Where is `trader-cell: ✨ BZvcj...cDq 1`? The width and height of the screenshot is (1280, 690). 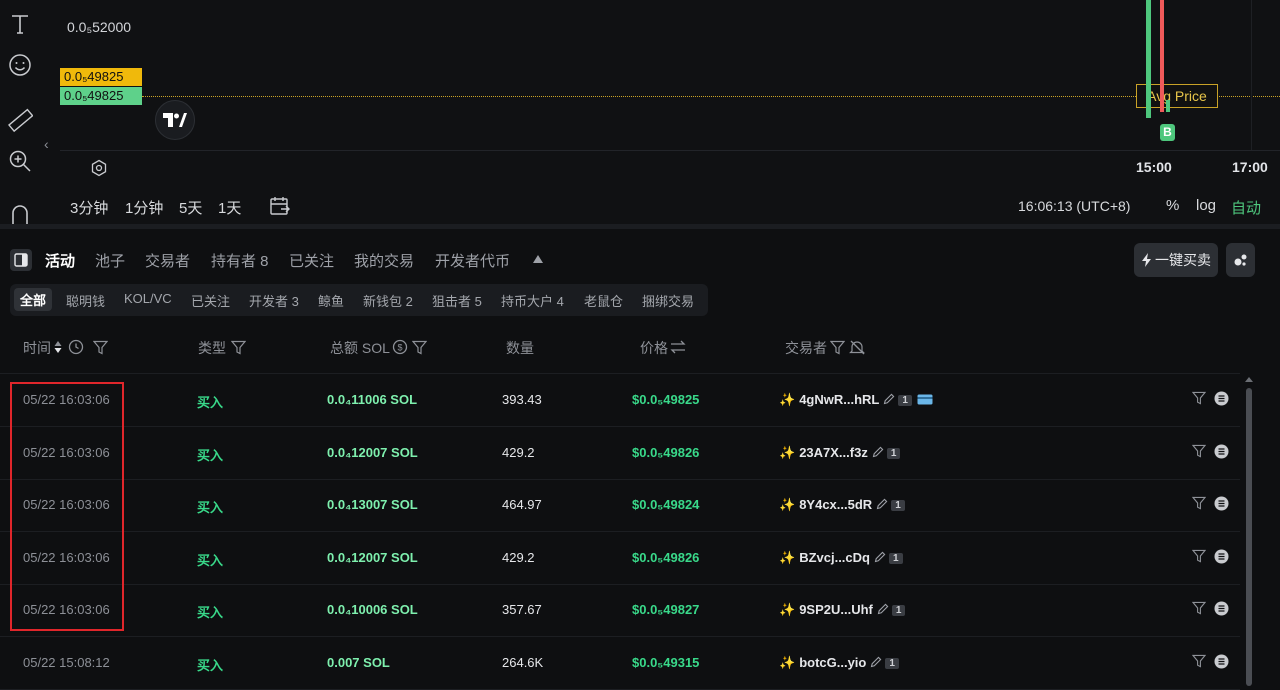
trader-cell: ✨ BZvcj...cDq 1 is located at coordinates (841, 558).